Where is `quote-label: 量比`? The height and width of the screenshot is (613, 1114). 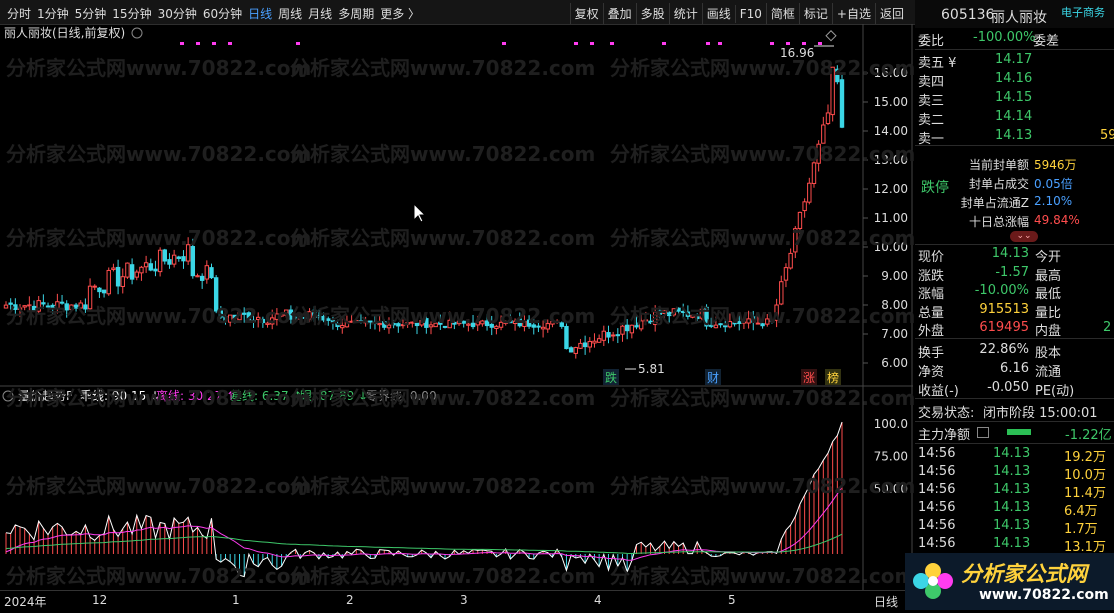
quote-label: 量比 is located at coordinates (1048, 313).